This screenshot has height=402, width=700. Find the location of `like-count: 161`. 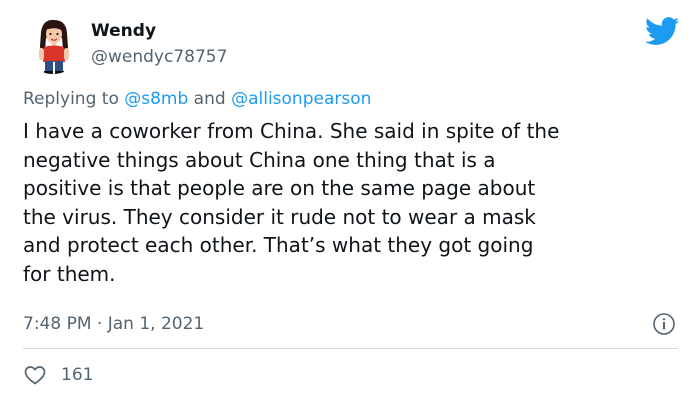

like-count: 161 is located at coordinates (77, 375).